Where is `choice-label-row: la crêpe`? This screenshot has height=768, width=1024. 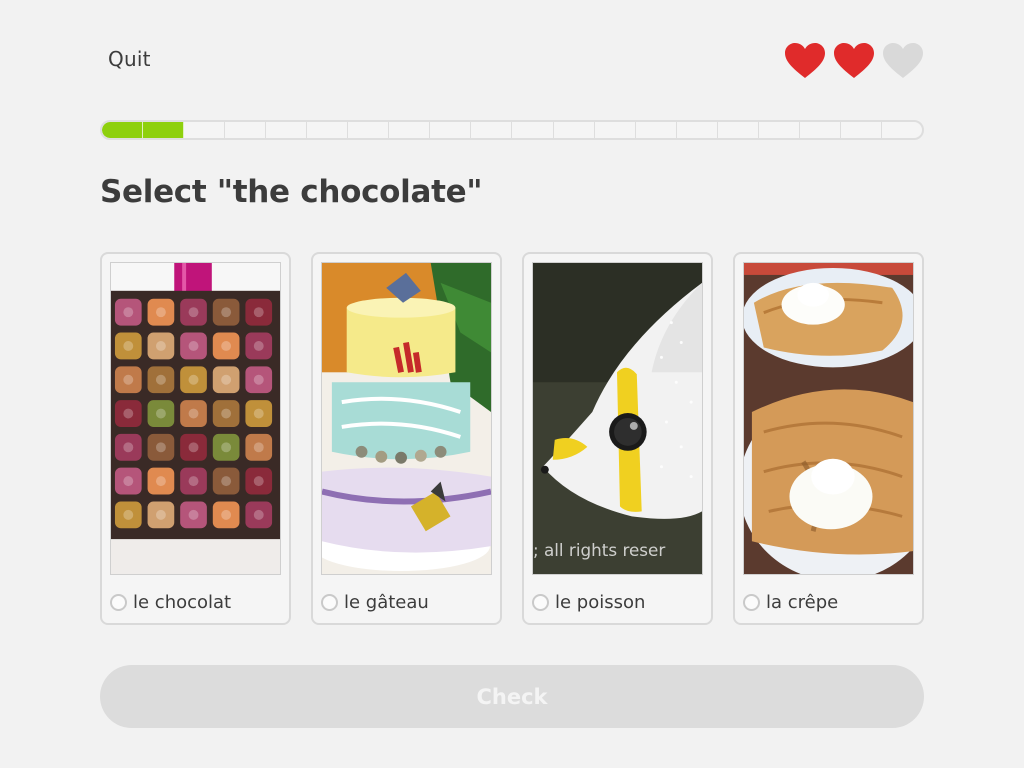 choice-label-row: la crêpe is located at coordinates (790, 602).